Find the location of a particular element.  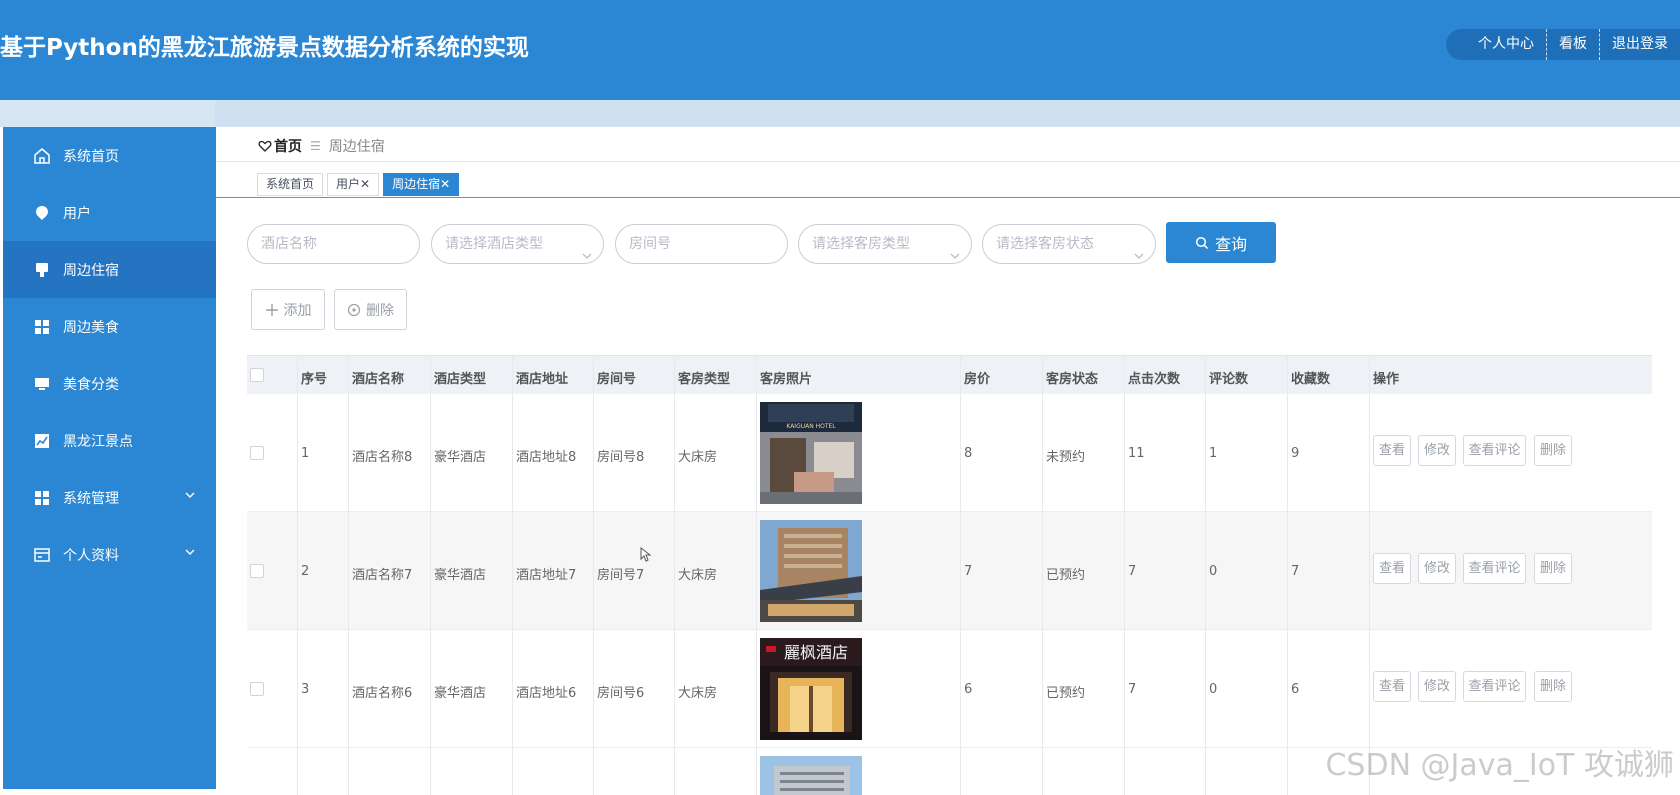

cell-clicks: 11 is located at coordinates (1136, 453).